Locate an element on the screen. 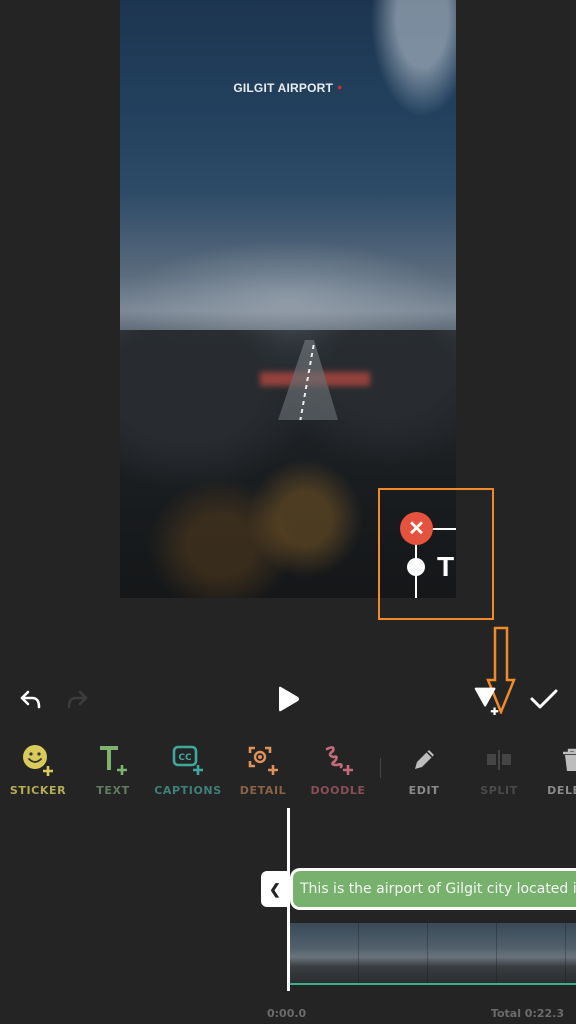  tool-sticker-label: STICKER is located at coordinates (38, 790).